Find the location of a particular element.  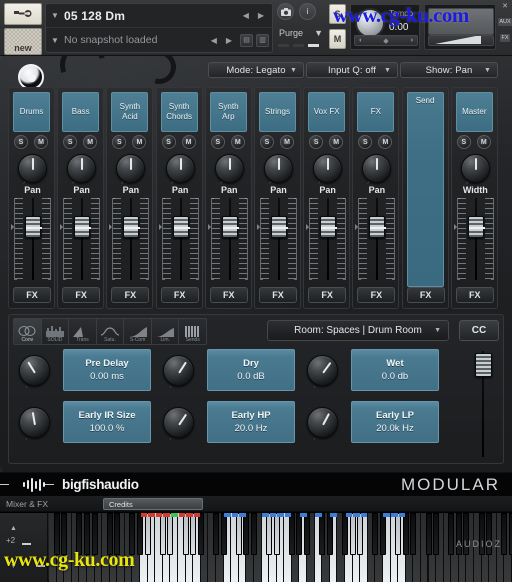

fx-tag: FX is located at coordinates (505, 38).